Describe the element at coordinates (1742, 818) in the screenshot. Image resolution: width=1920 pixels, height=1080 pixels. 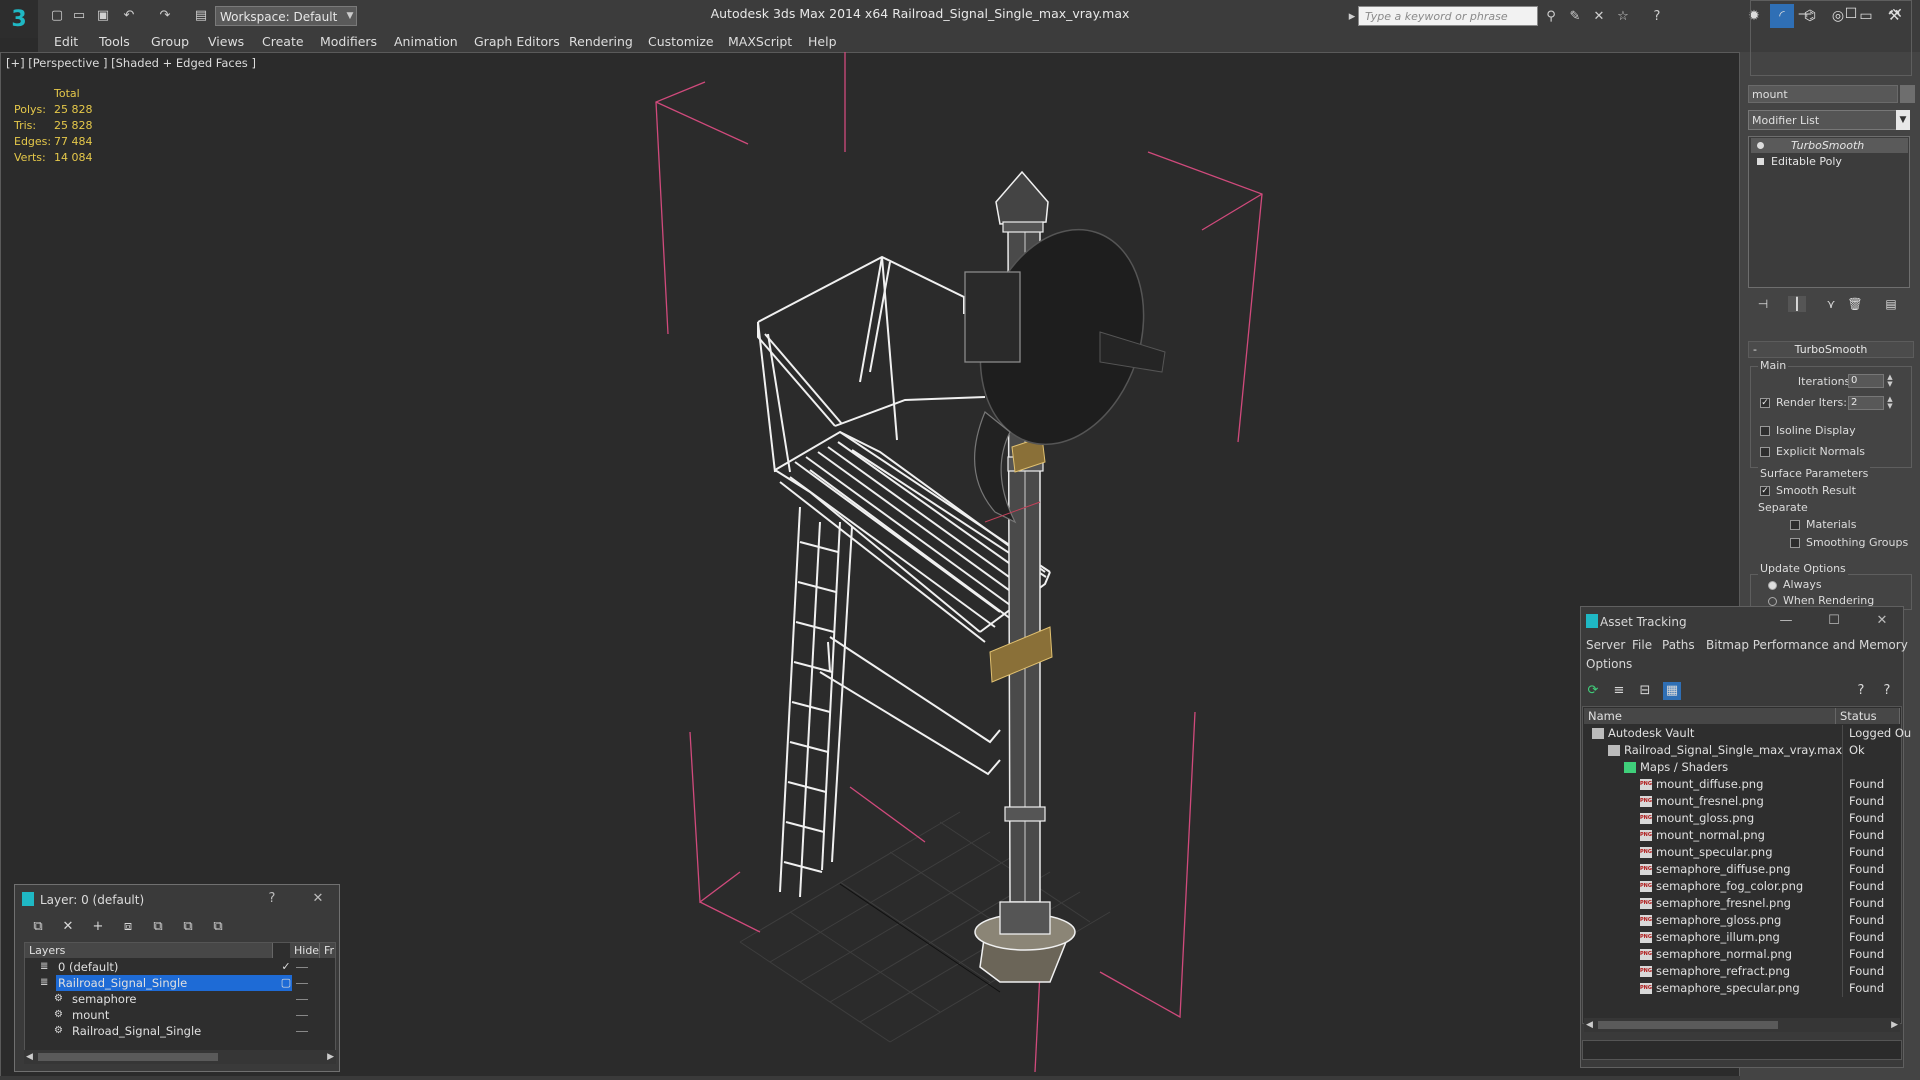
I see `table-row: PNG mount_gloss.png Found` at that location.